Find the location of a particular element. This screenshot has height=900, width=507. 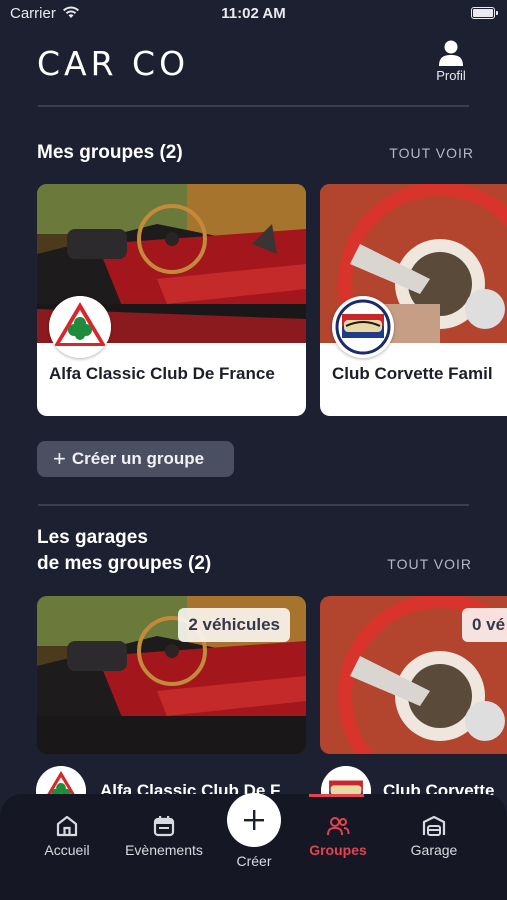

clock: 11:02 AM is located at coordinates (253, 13).